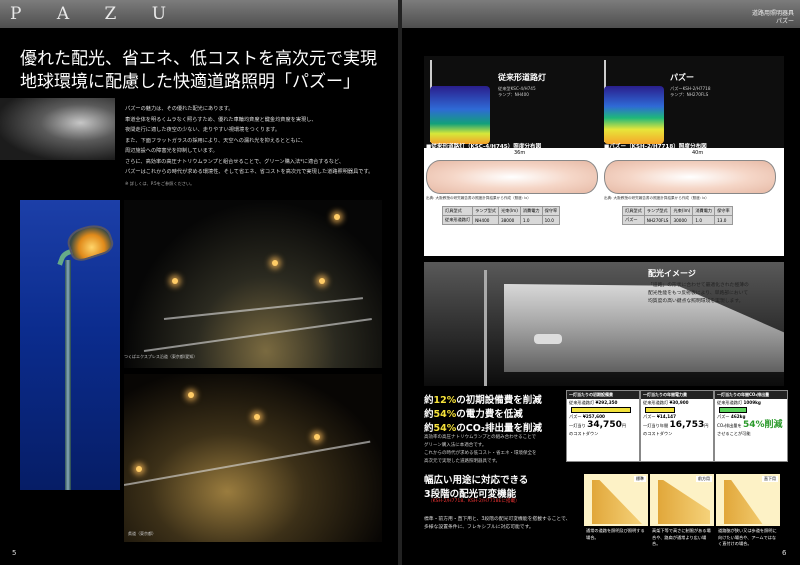  Describe the element at coordinates (690, 177) in the screenshot. I see `contour-plot-pazu` at that location.